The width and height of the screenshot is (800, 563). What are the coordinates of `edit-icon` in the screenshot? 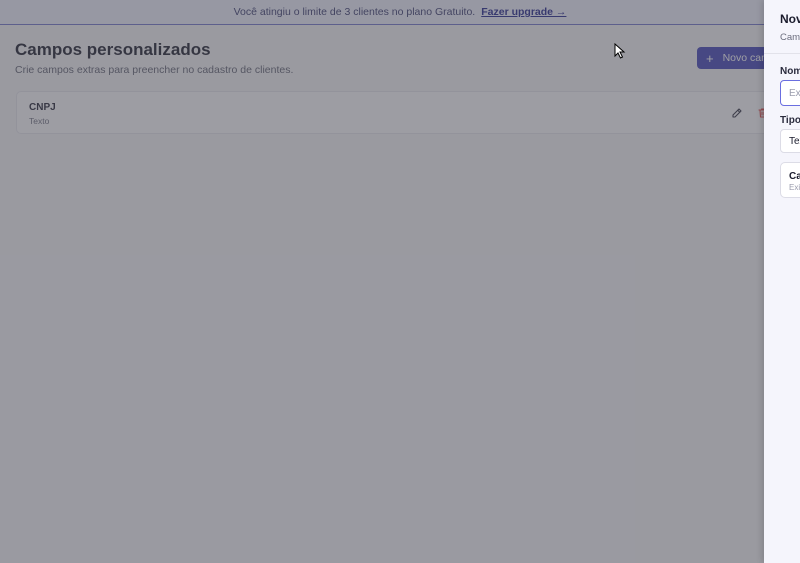 It's located at (737, 113).